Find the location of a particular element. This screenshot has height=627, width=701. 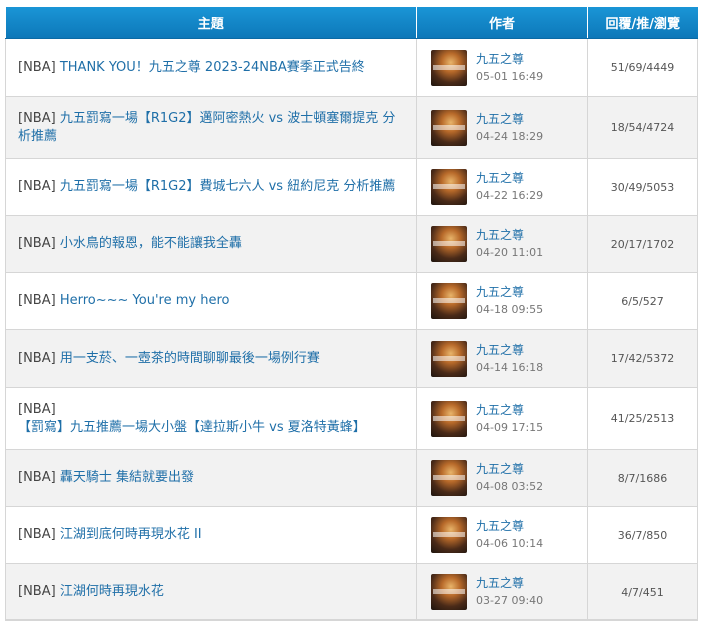

topic-title: THANK YOU！九五之尊 2023-24NBA賽季正式告終 is located at coordinates (212, 67).